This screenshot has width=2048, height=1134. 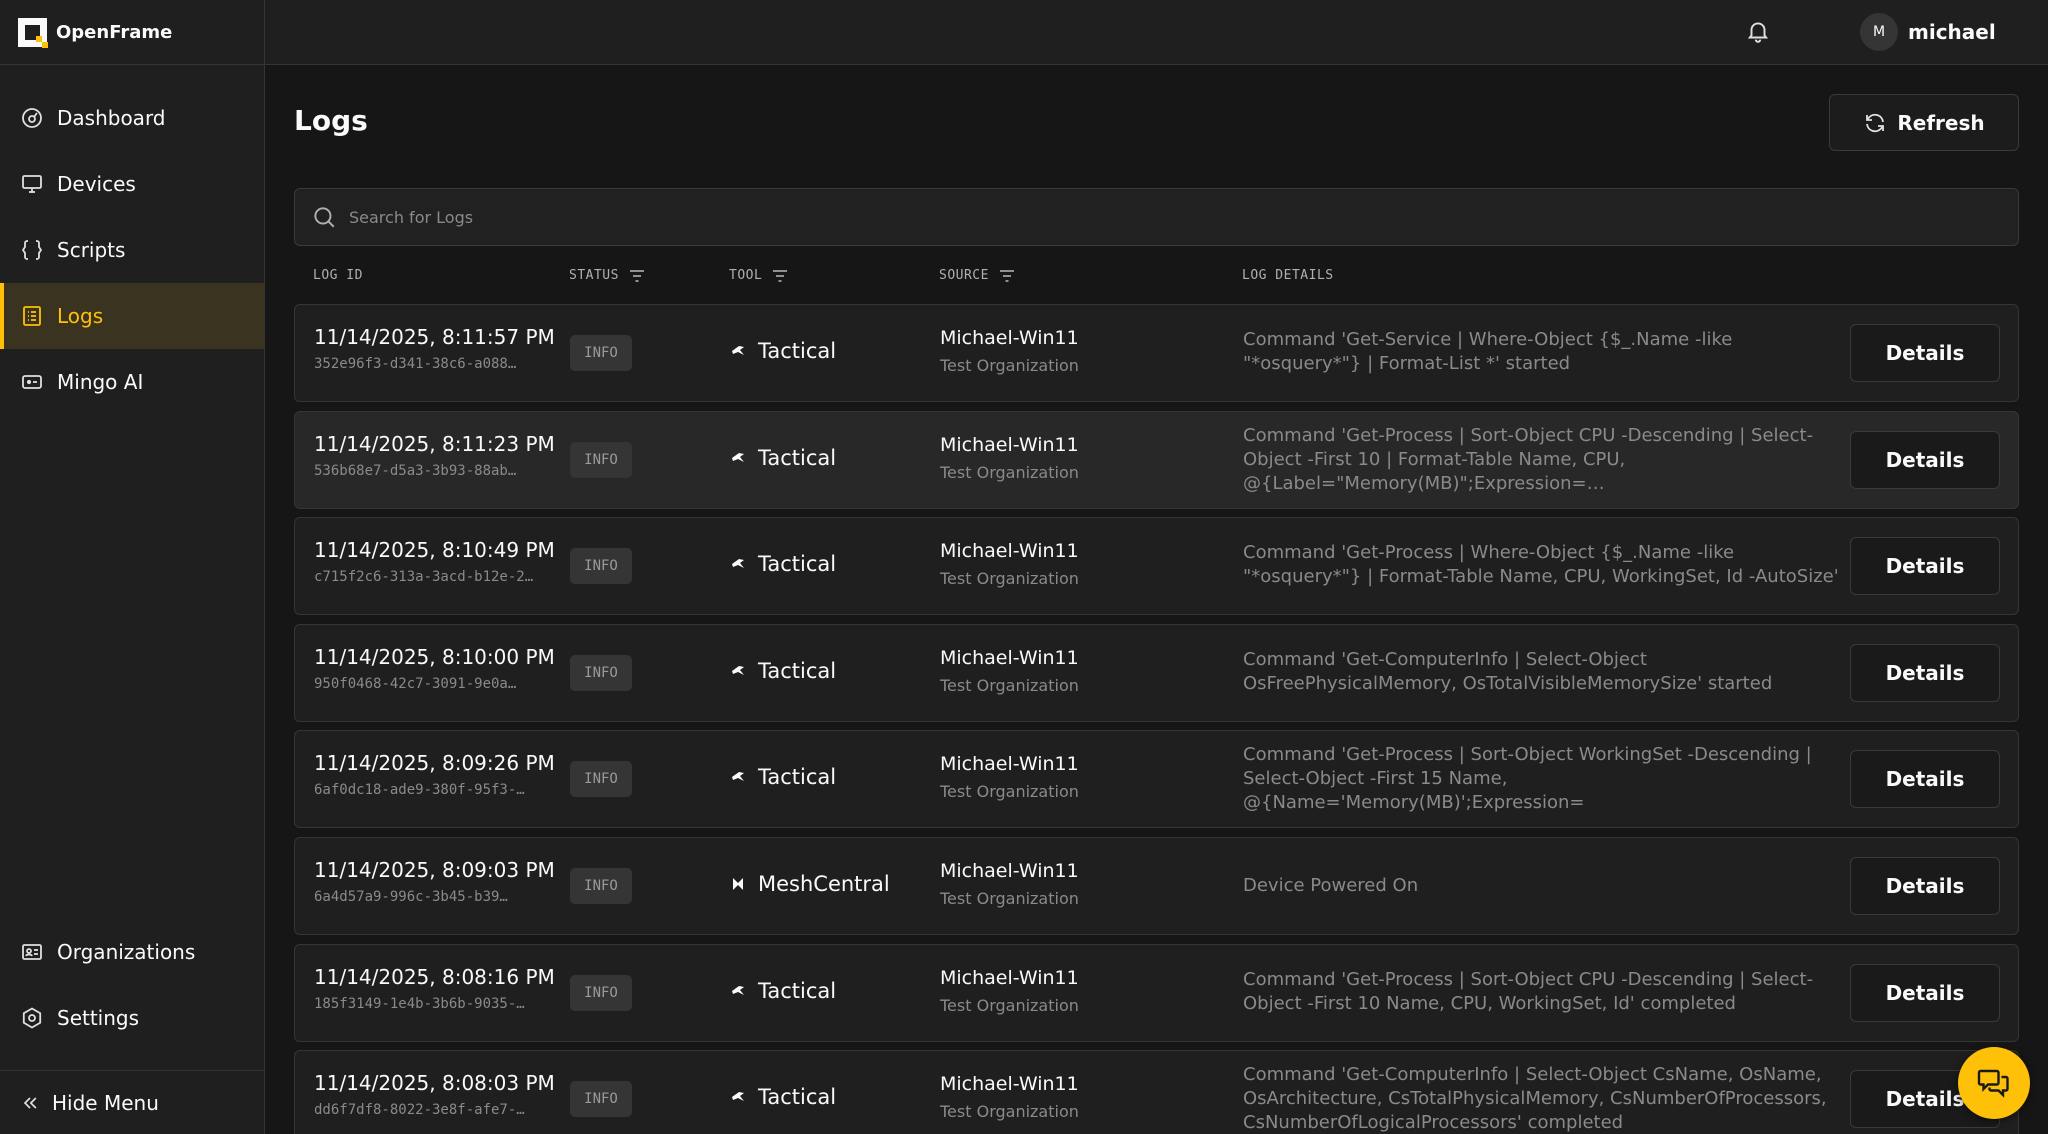 I want to click on refresh-label: Refresh, so click(x=1941, y=122).